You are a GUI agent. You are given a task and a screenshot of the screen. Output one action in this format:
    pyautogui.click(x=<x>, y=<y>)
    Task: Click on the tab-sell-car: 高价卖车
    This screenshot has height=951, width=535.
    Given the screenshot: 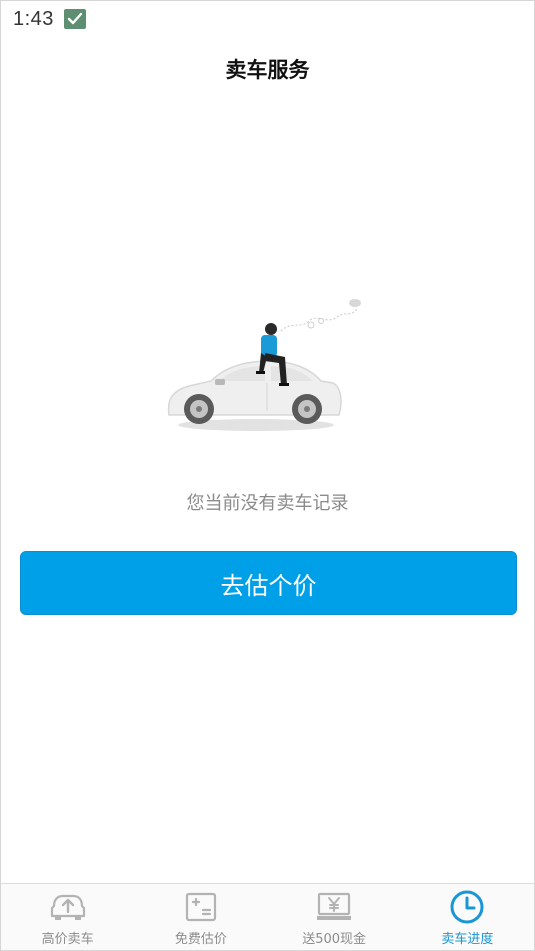 What is the action you would take?
    pyautogui.click(x=67, y=917)
    